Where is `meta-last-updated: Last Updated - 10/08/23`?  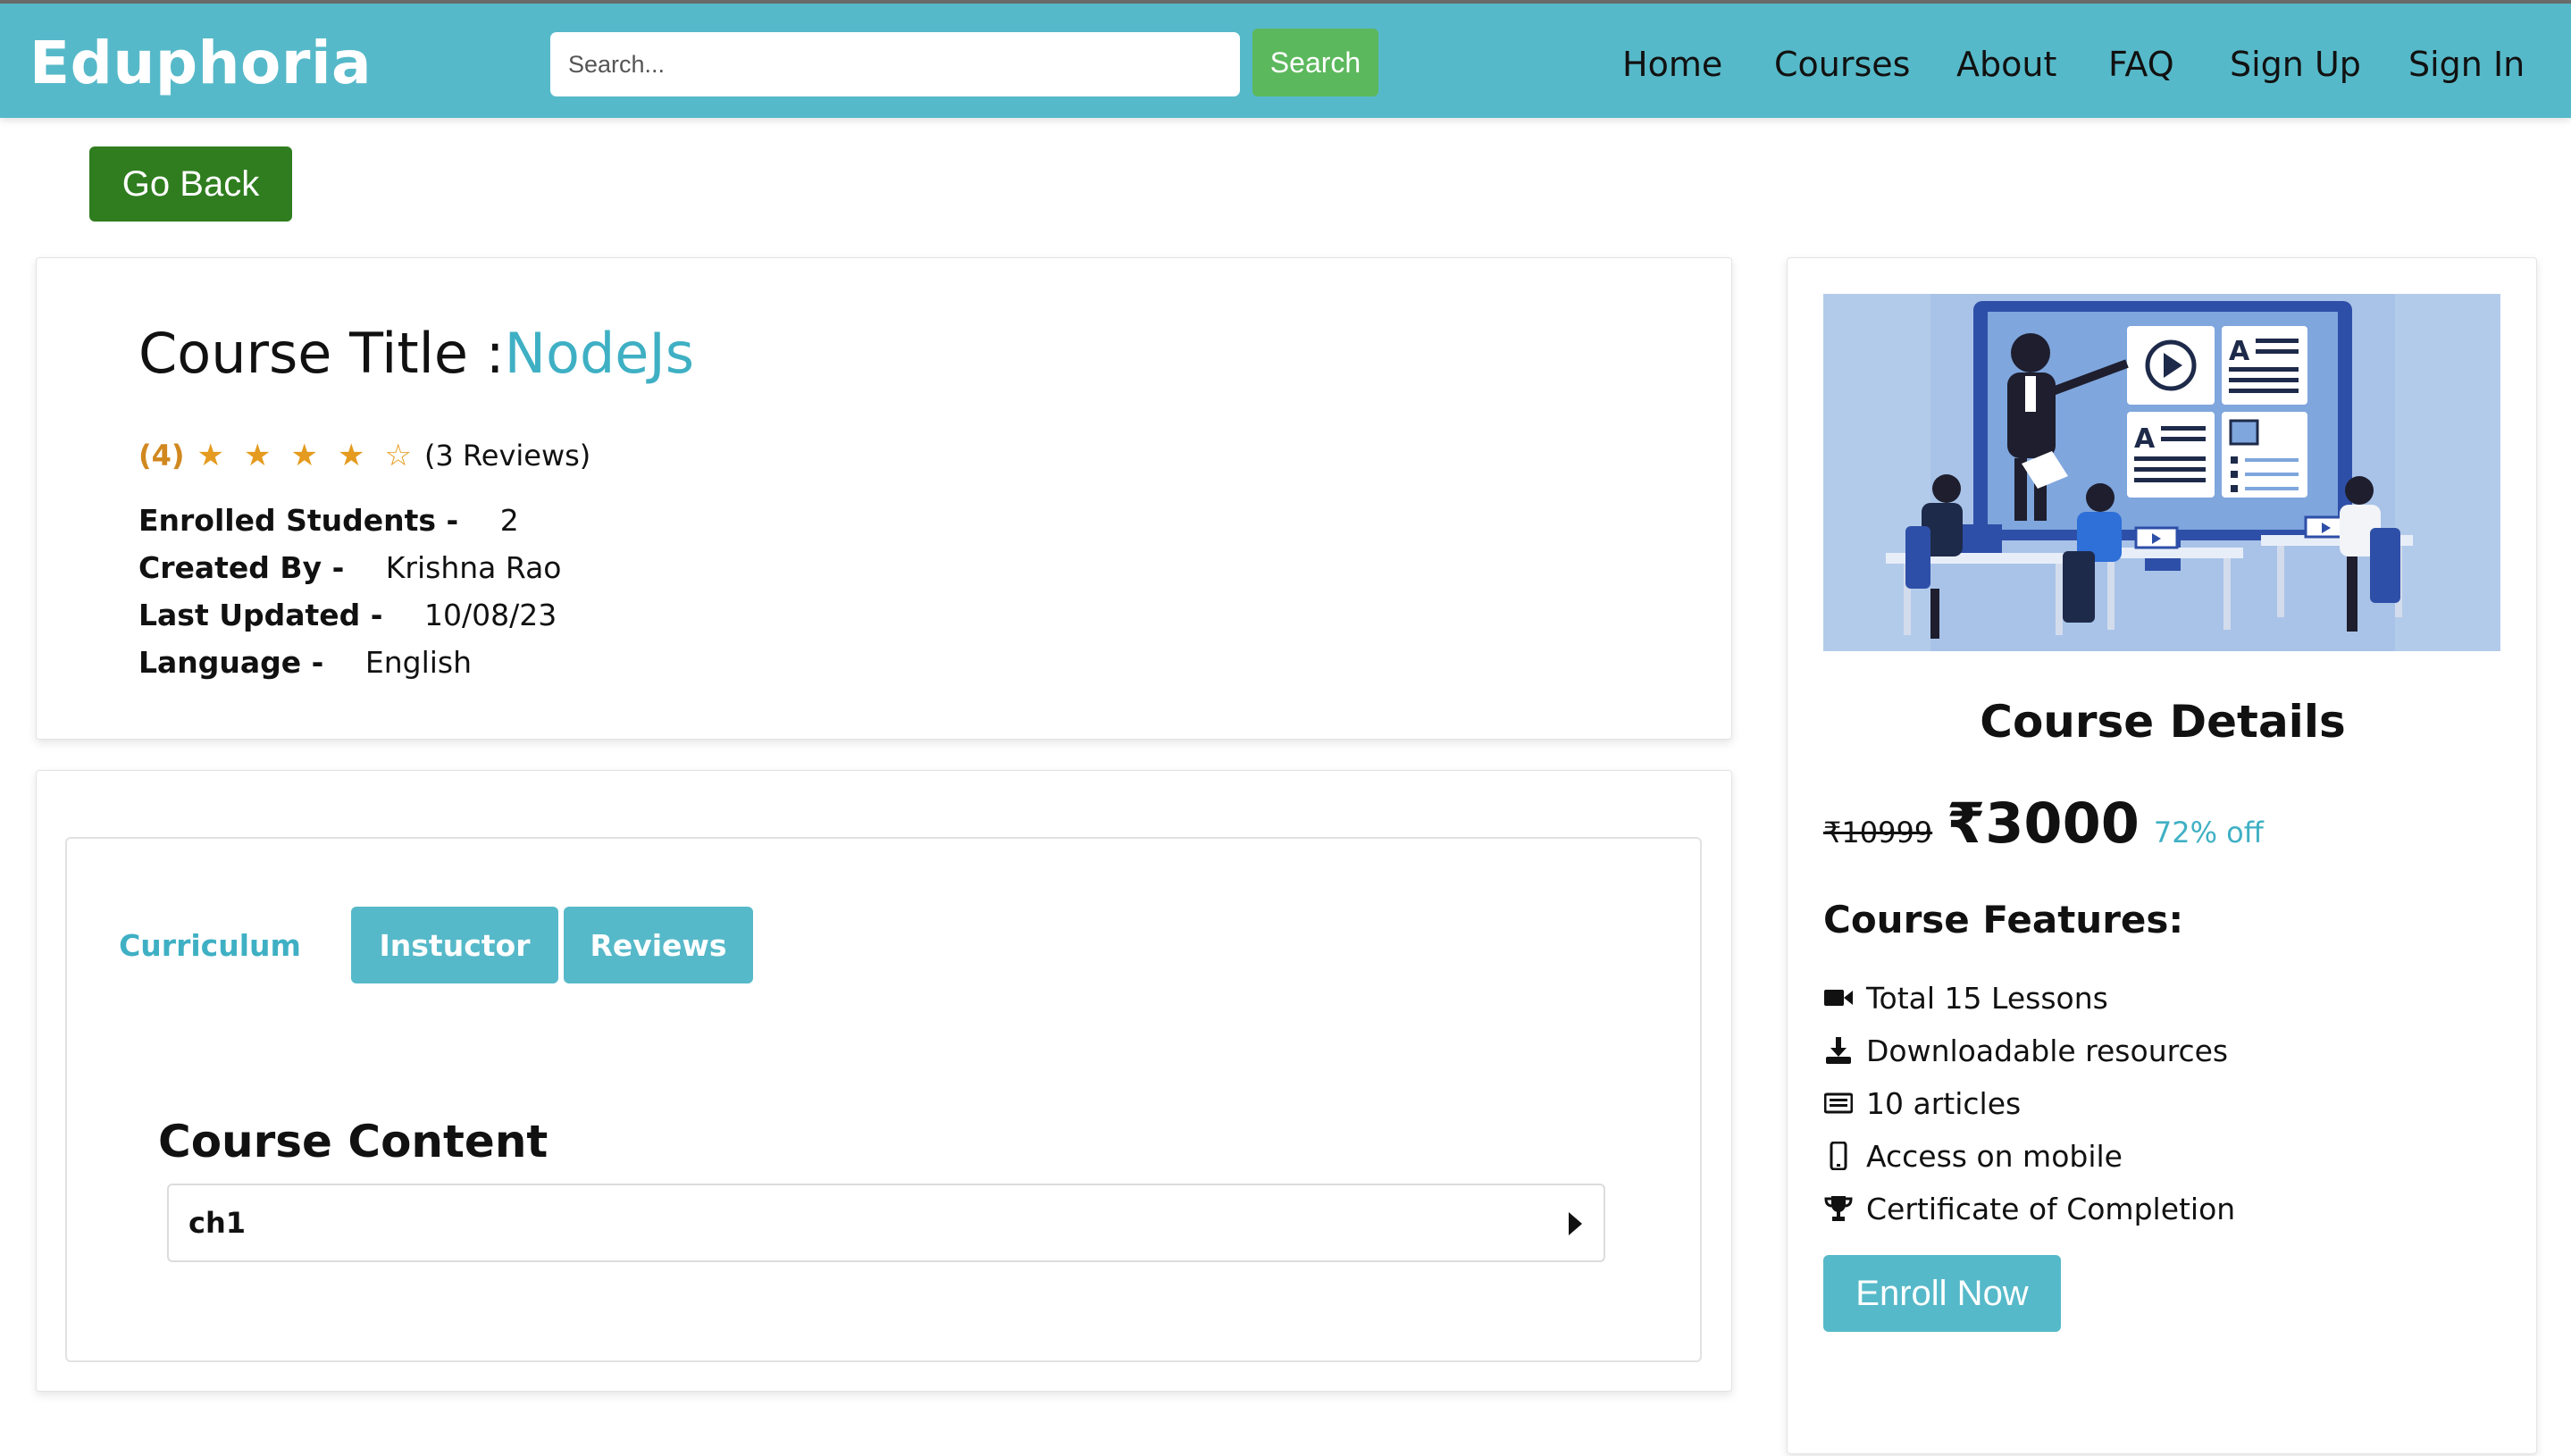
meta-last-updated: Last Updated - 10/08/23 is located at coordinates (347, 615).